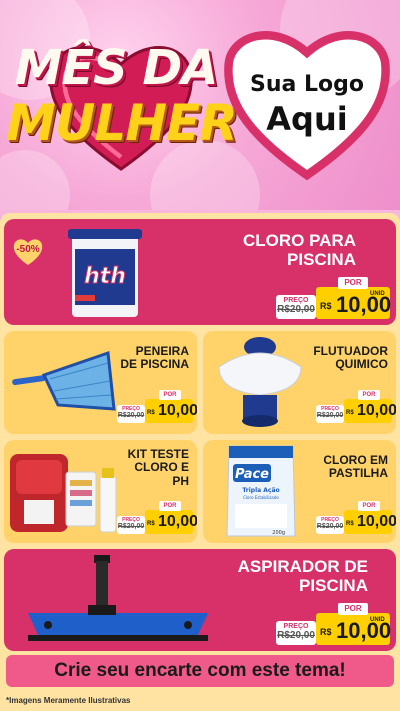  I want to click on hth-brand-label: hth, so click(105, 276).